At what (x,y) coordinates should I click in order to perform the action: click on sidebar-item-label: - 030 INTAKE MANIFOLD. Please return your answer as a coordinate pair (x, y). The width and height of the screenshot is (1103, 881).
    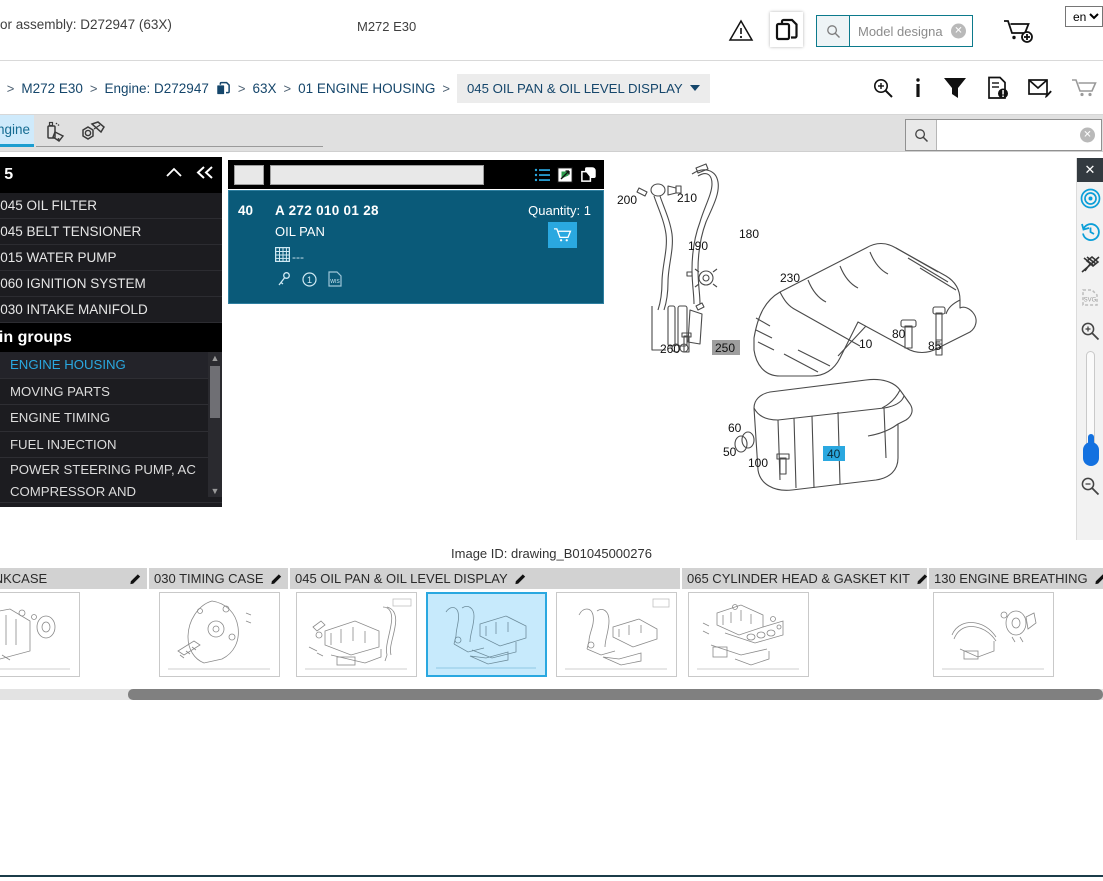
    Looking at the image, I should click on (74, 309).